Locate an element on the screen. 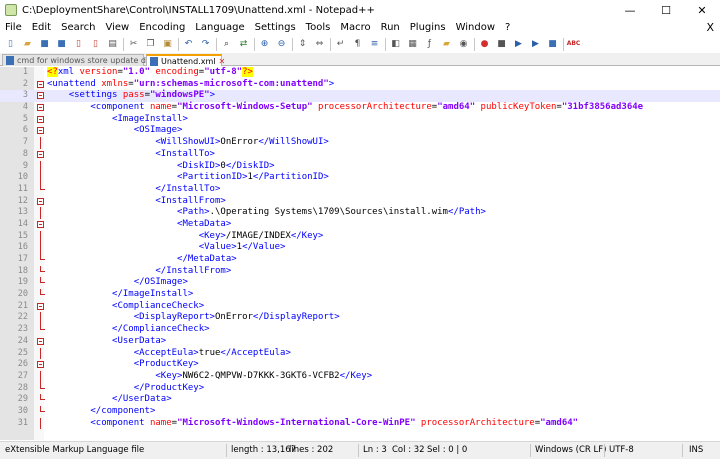 Image resolution: width=720 pixels, height=459 pixels. close-button: ▯ is located at coordinates (78, 44).